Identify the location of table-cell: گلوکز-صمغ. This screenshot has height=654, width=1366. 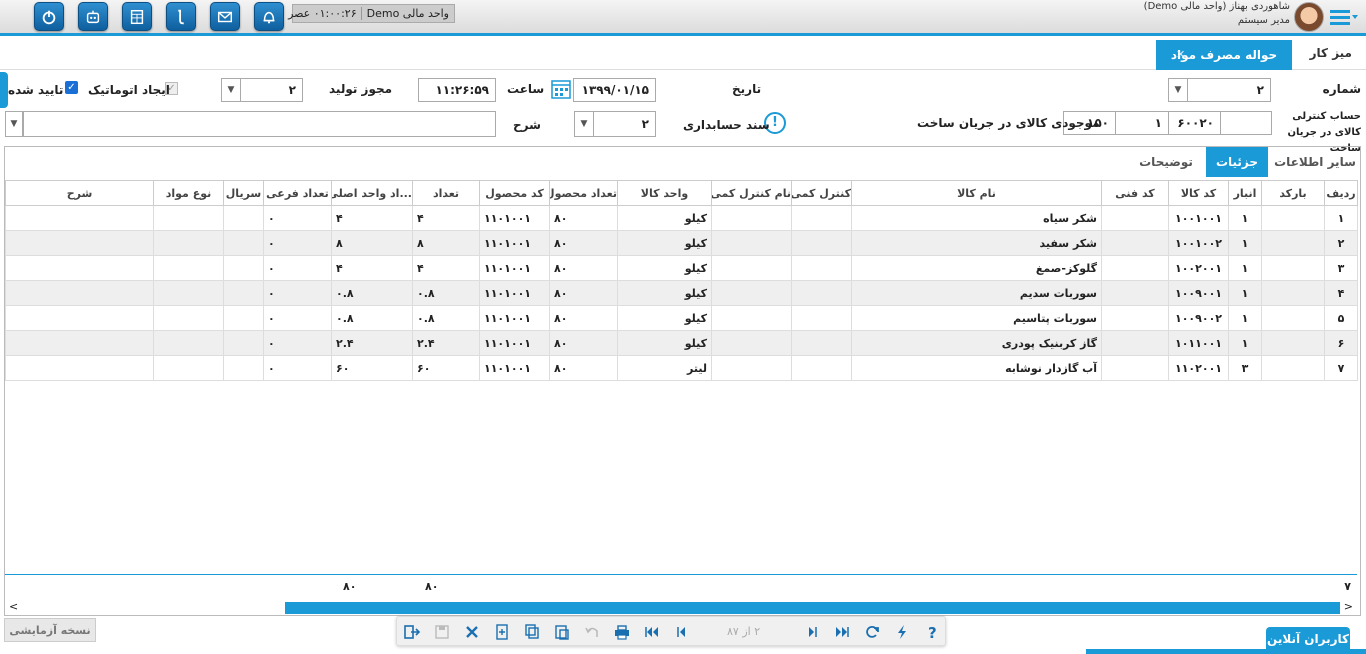
(976, 268).